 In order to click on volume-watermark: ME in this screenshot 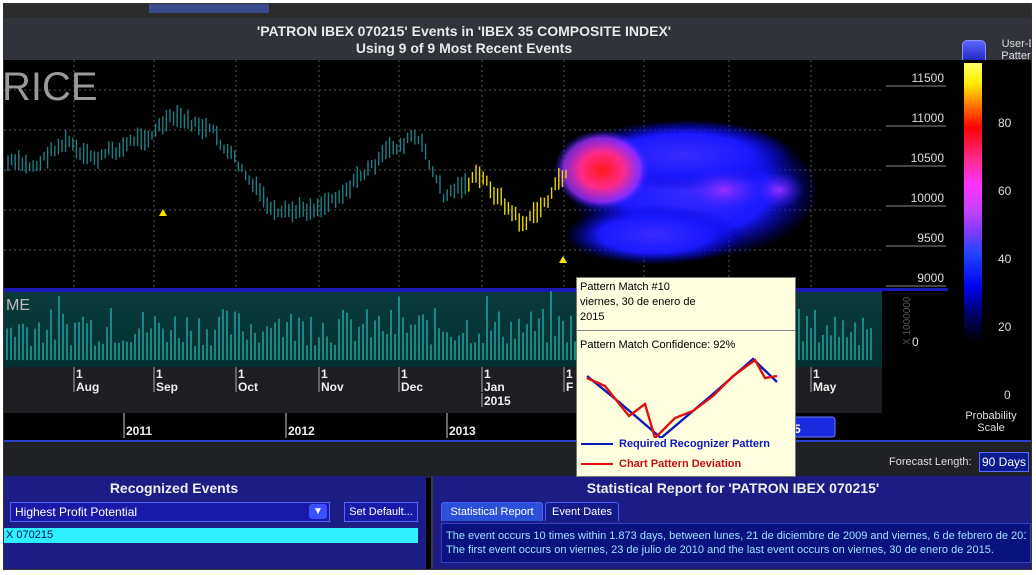, I will do `click(18, 305)`.